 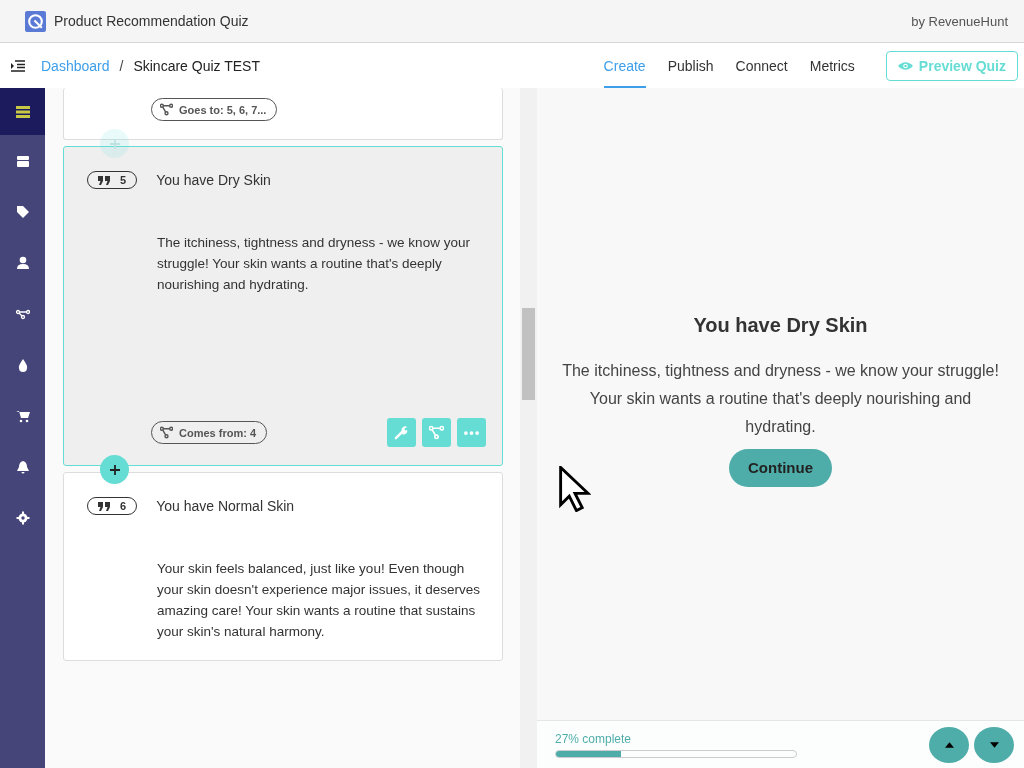 I want to click on app-logo-icon, so click(x=35, y=21).